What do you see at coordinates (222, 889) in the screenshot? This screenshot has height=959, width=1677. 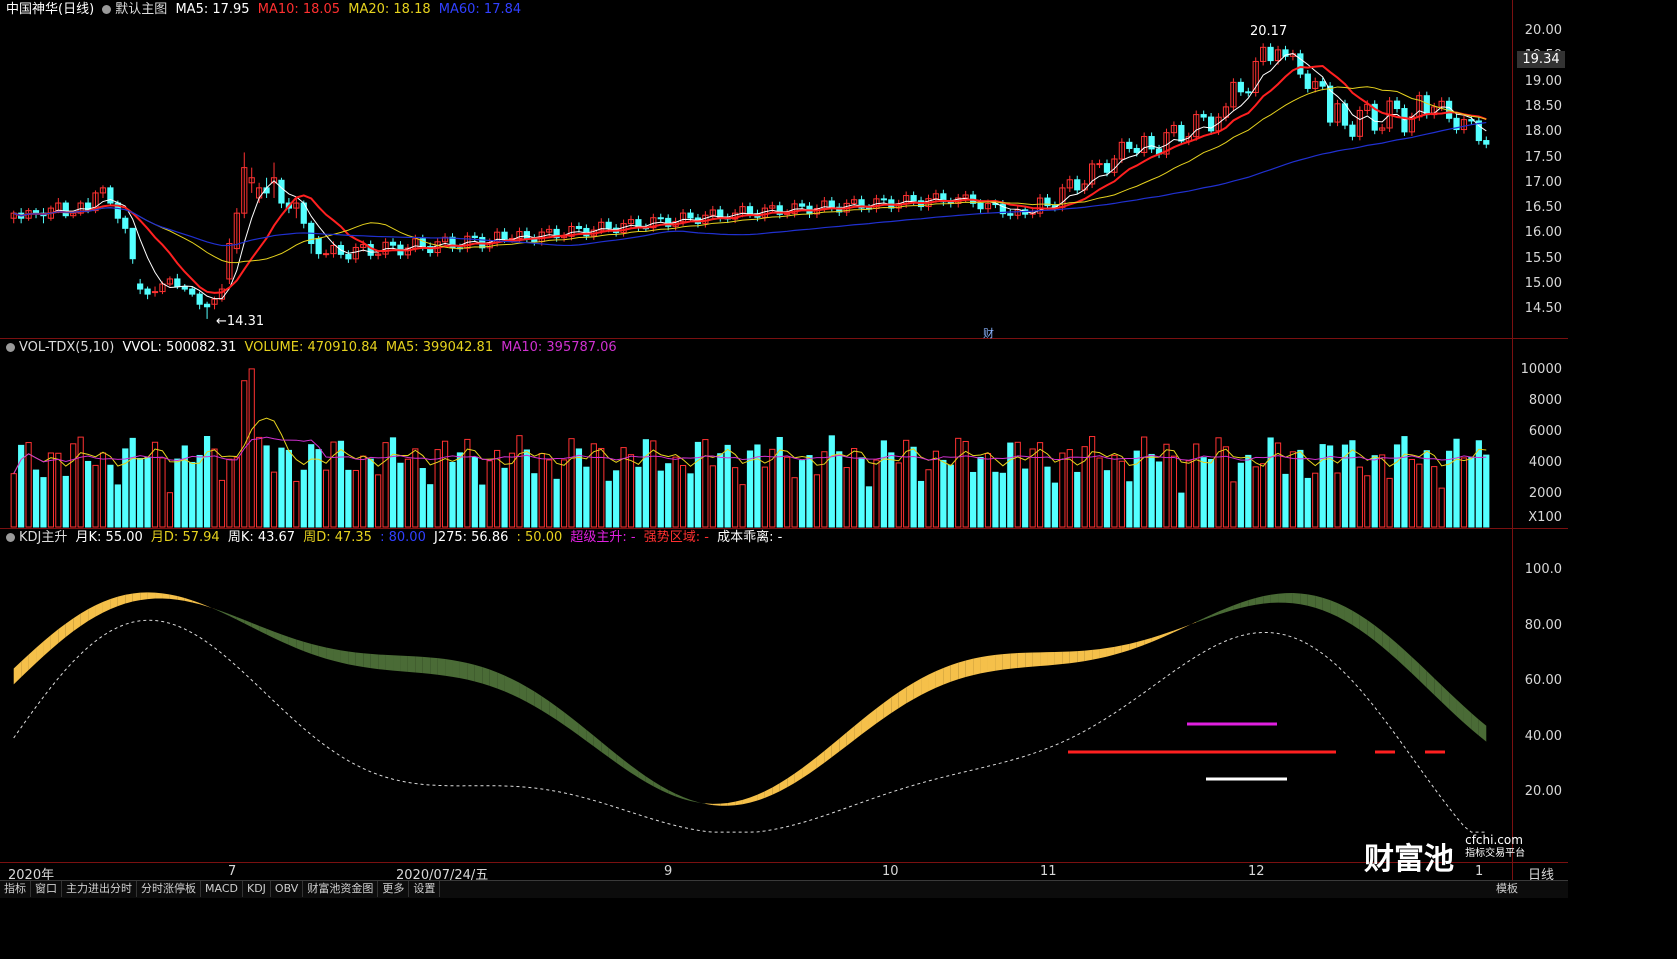 I see `tab-macd: MACD` at bounding box center [222, 889].